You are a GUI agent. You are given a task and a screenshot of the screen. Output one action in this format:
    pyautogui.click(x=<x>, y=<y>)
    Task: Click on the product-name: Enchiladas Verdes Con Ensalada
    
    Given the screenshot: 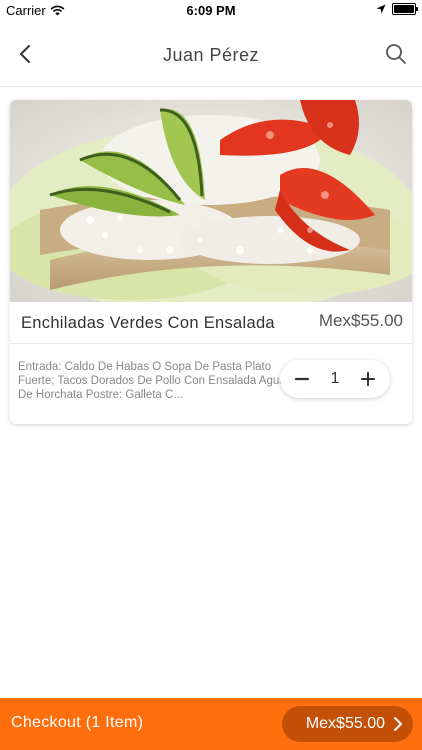 What is the action you would take?
    pyautogui.click(x=148, y=323)
    